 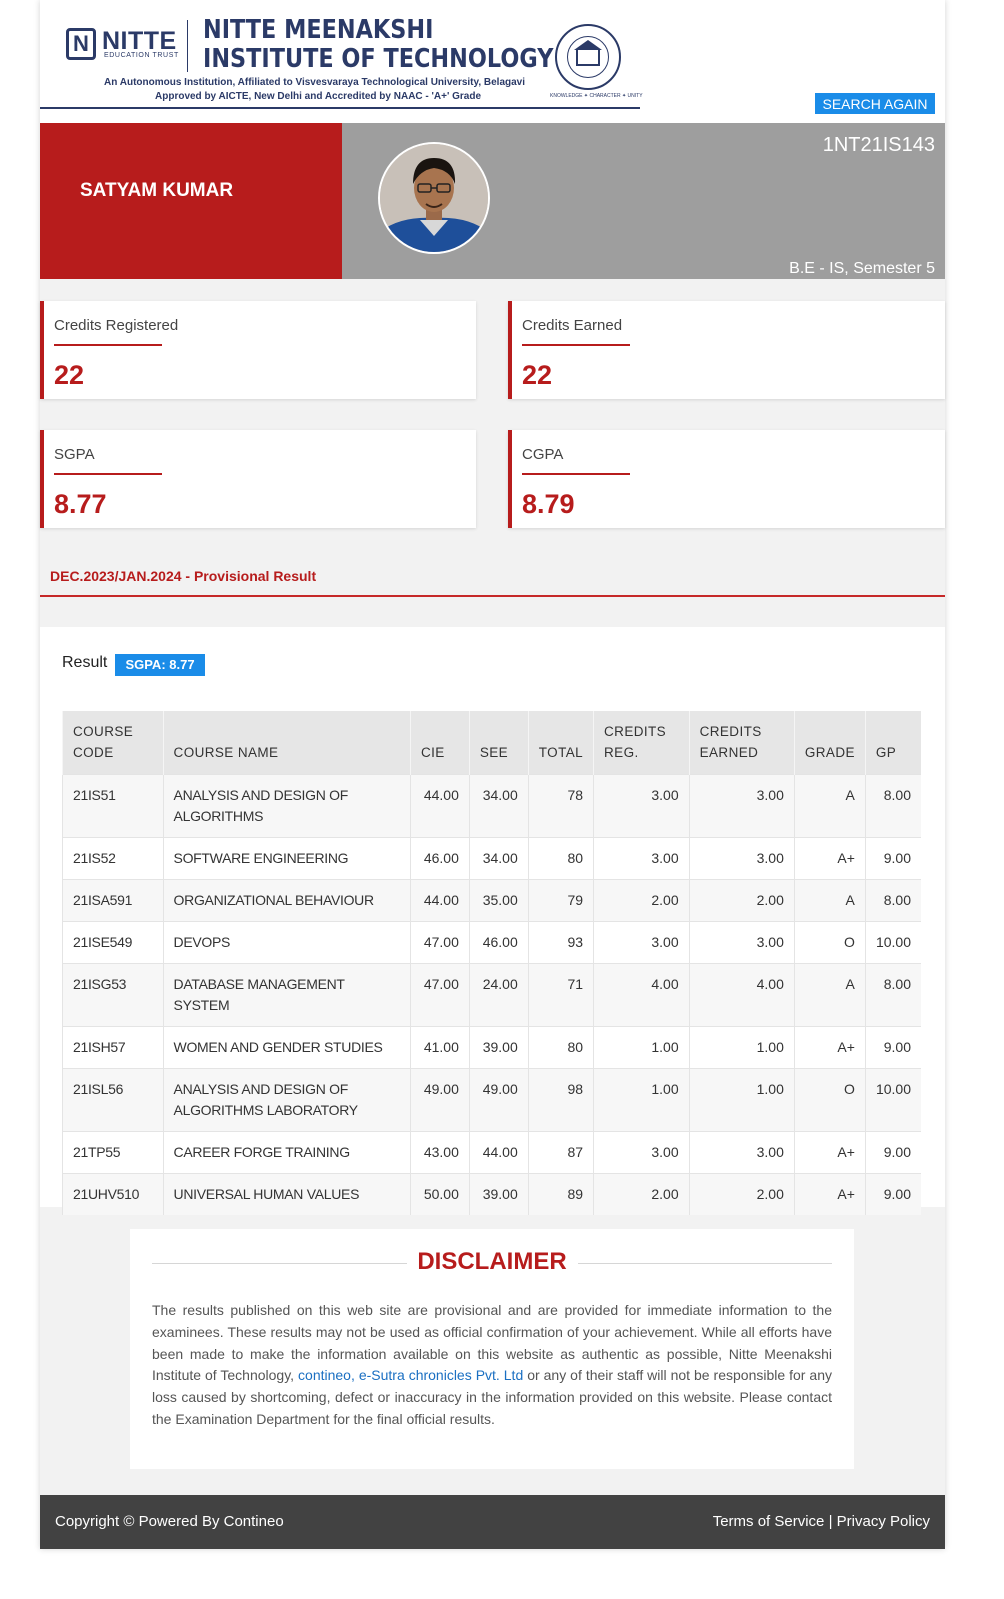 I want to click on sgpa-badge: SGPA: 8.77, so click(x=160, y=665).